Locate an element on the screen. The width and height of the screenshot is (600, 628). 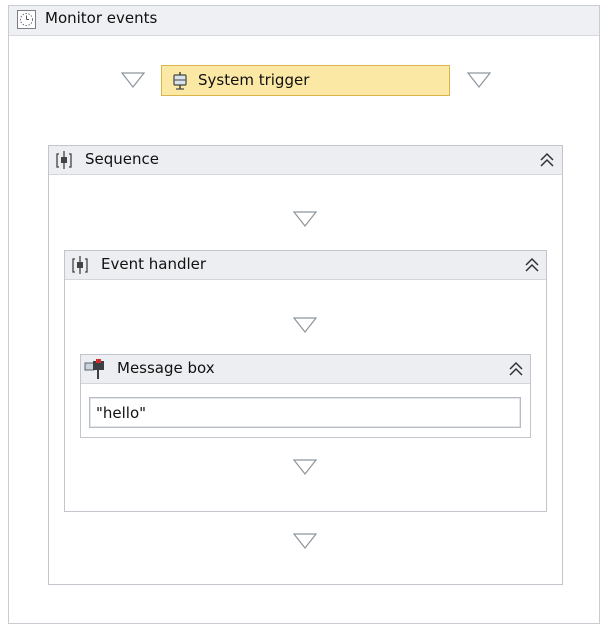
sequence-icon is located at coordinates (64, 160).